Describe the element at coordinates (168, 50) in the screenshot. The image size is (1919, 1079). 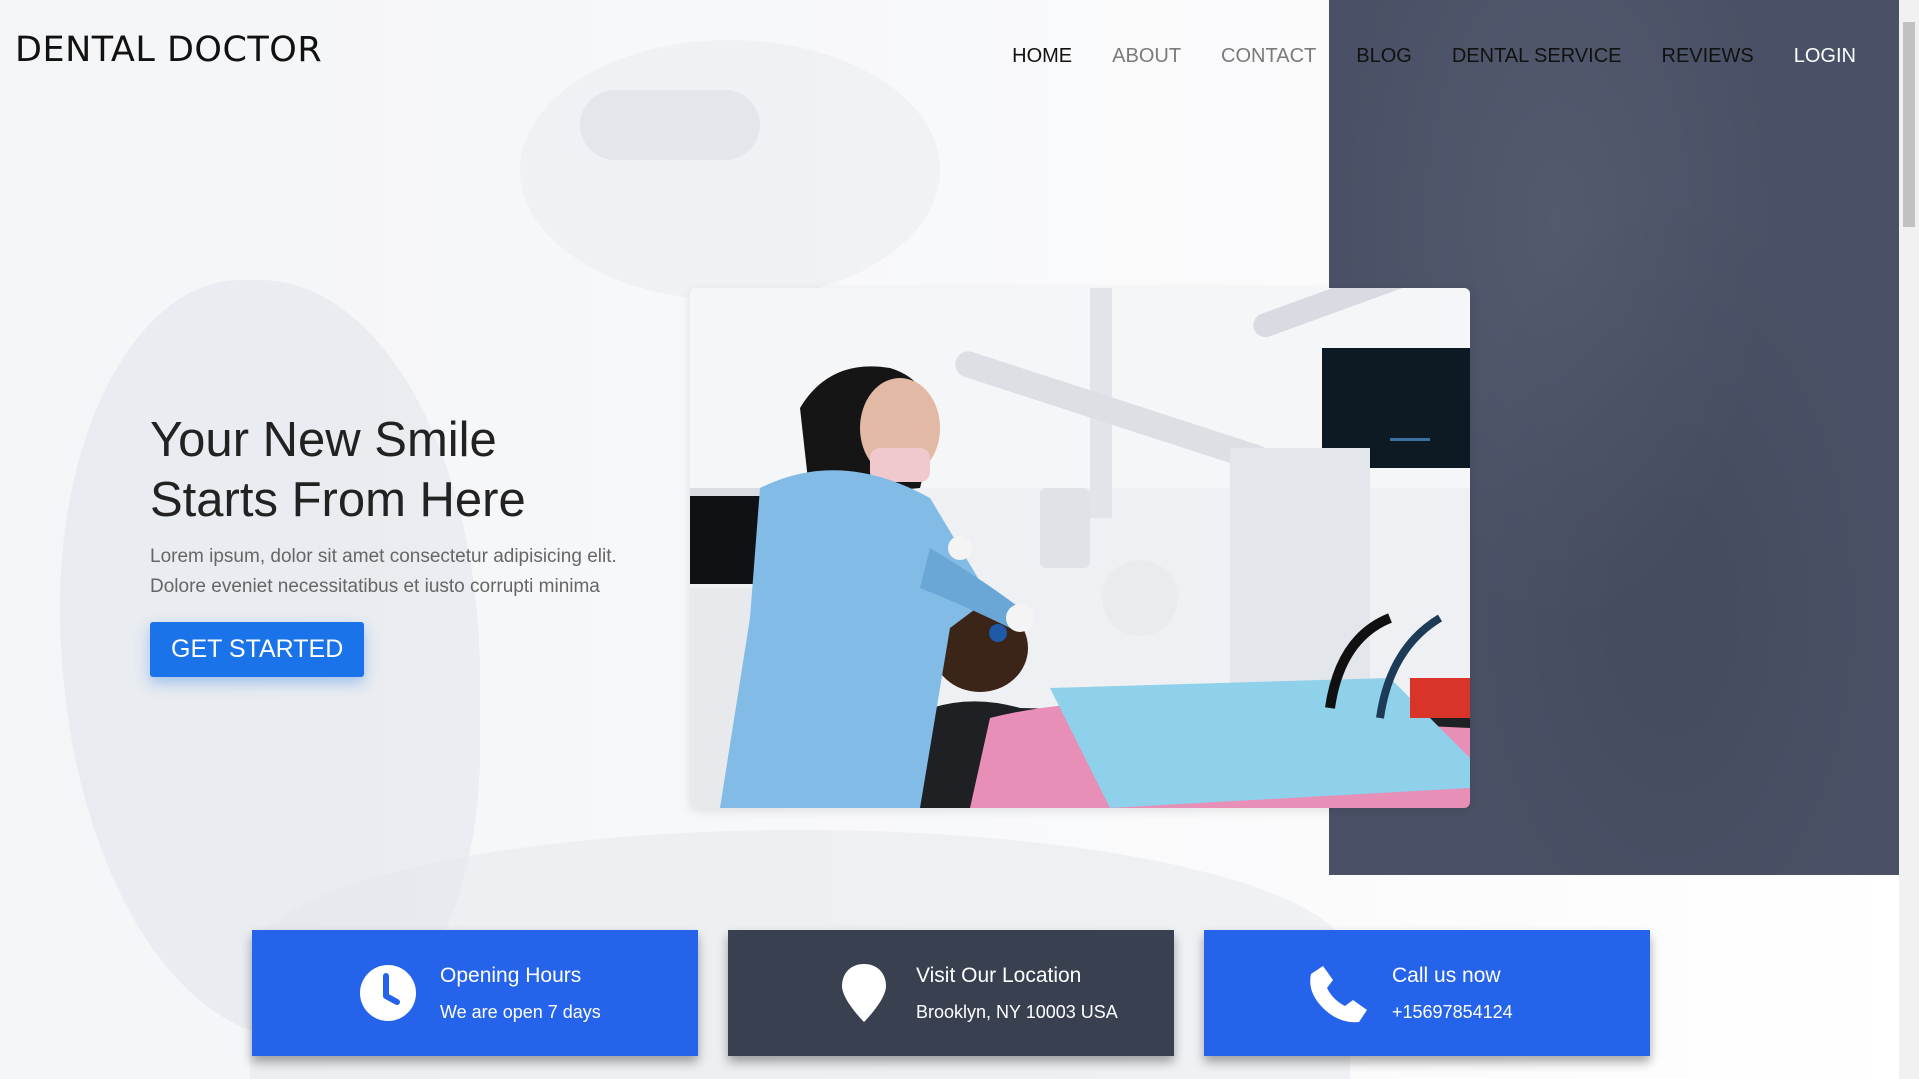
I see `site-logo: DENTAL DOCTOR` at that location.